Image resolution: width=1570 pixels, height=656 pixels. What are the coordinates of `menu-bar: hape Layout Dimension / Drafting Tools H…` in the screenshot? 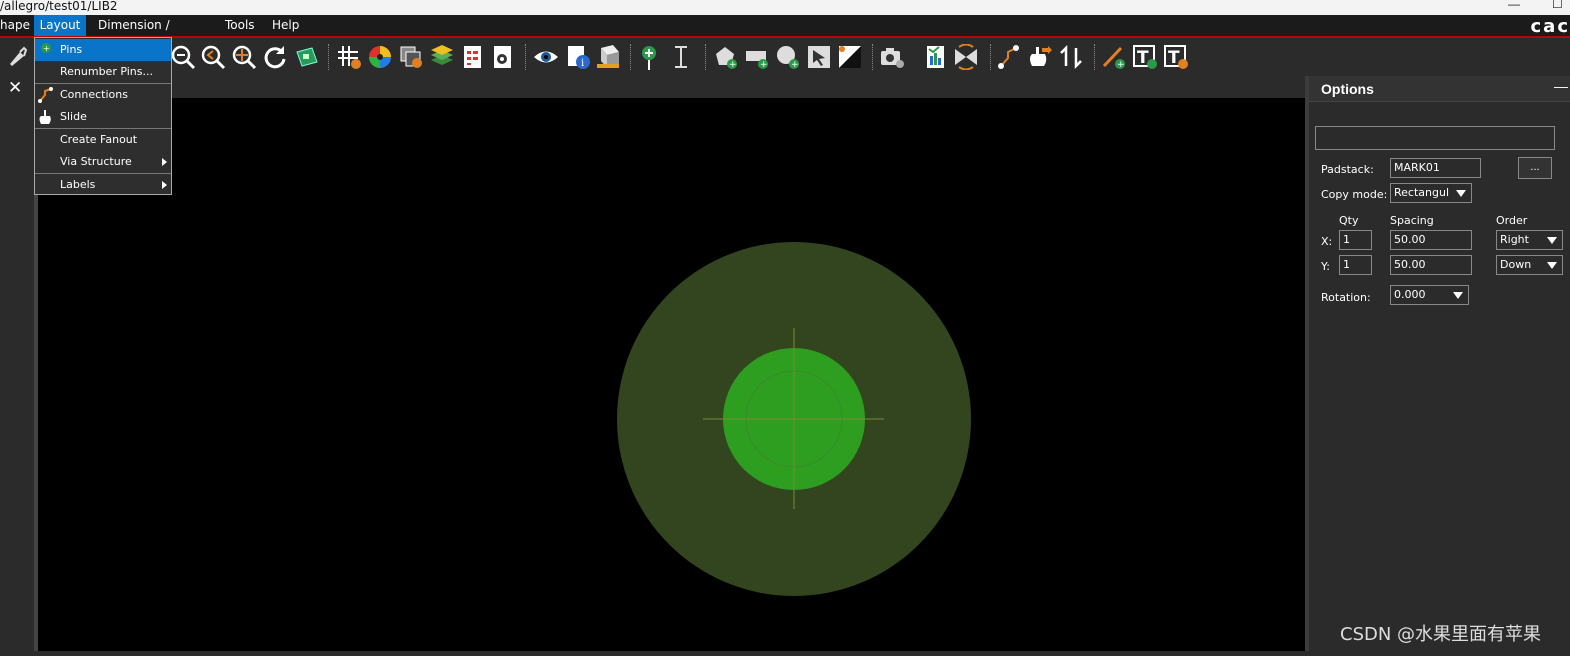 It's located at (785, 26).